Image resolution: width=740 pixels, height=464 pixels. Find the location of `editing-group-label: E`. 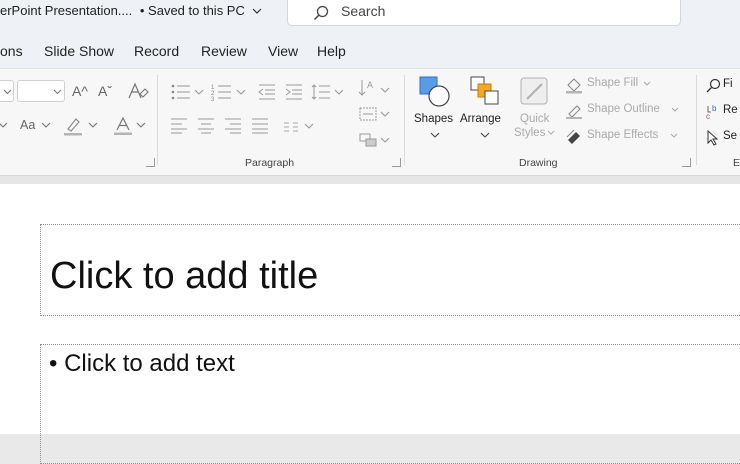

editing-group-label: E is located at coordinates (736, 163).